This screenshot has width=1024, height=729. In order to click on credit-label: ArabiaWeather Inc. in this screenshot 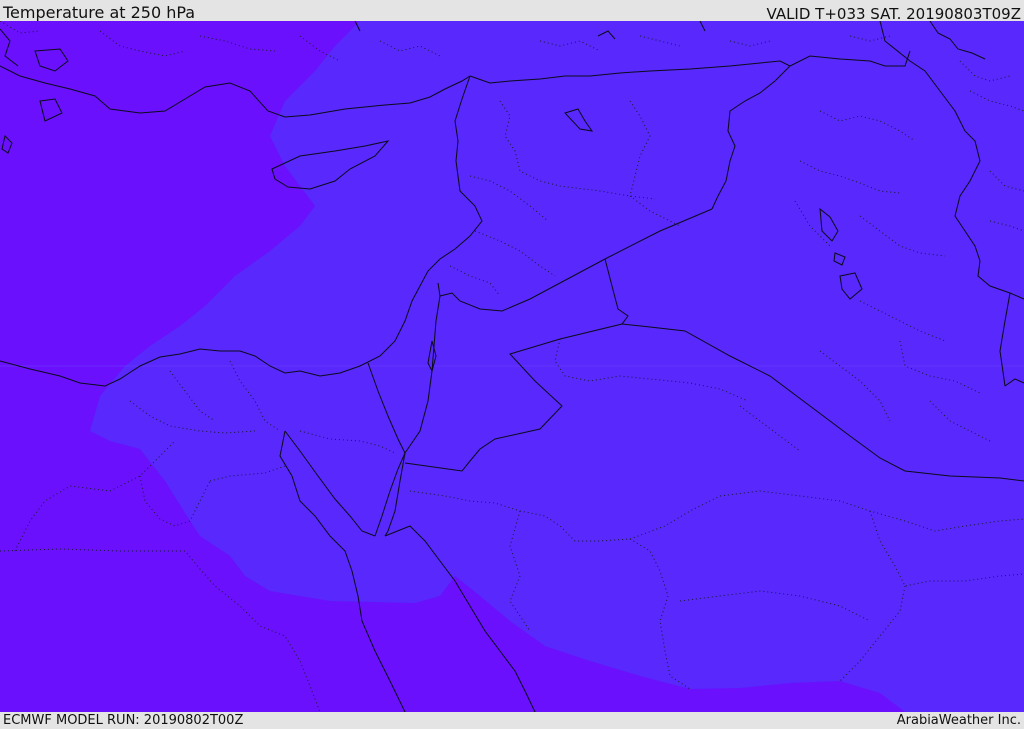, I will do `click(958, 720)`.